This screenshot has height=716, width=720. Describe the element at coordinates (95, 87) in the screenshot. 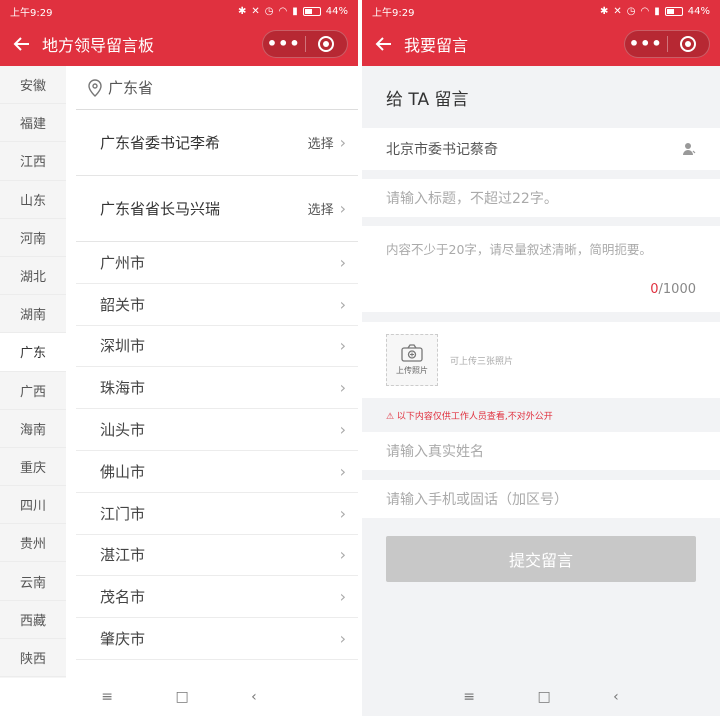

I see `location-pin-icon` at that location.